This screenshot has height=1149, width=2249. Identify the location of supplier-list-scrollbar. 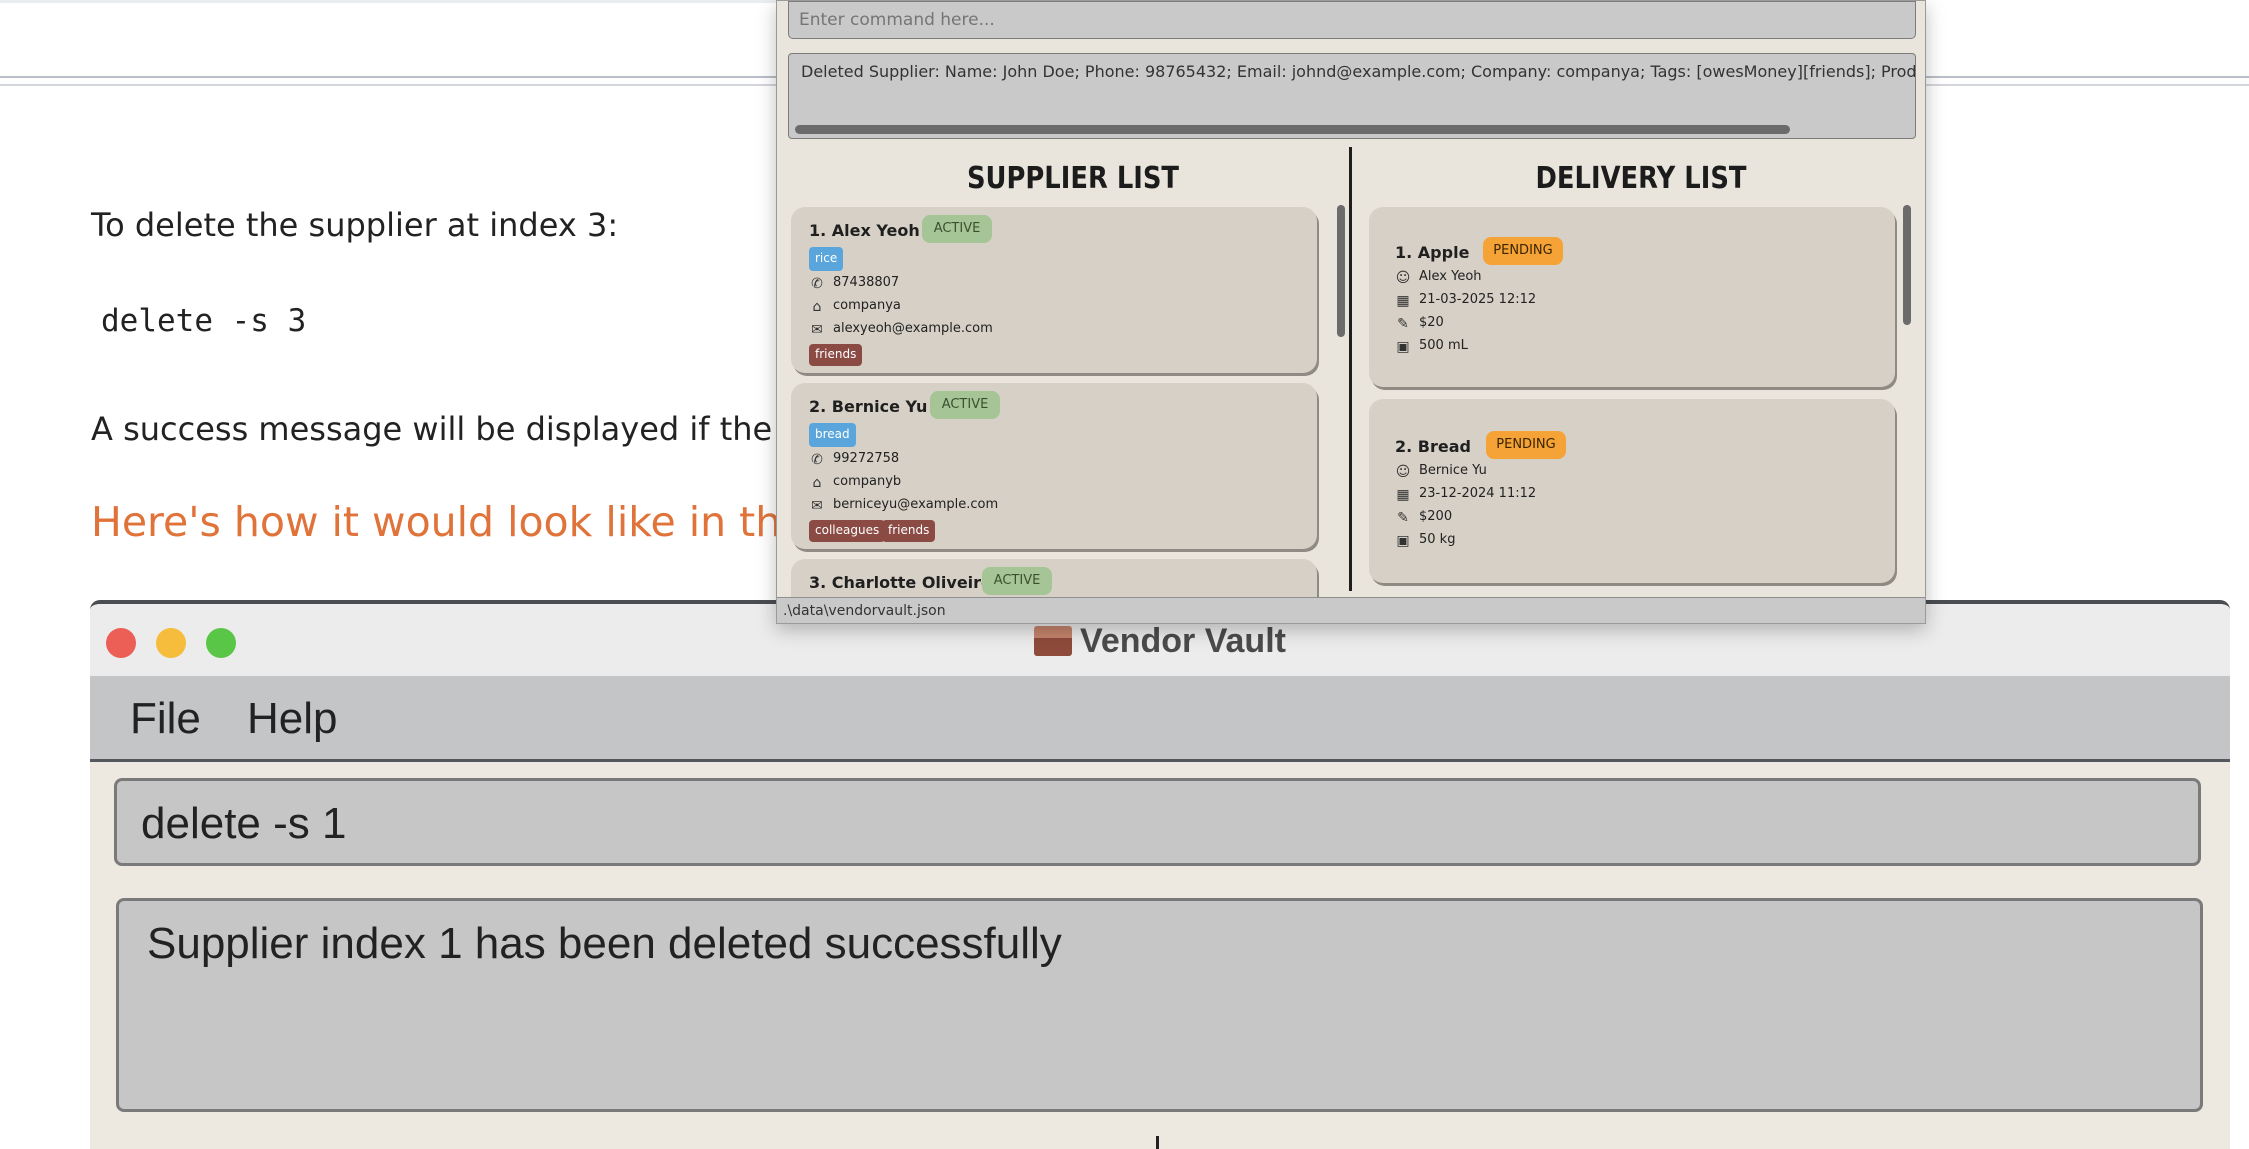
(1341, 271).